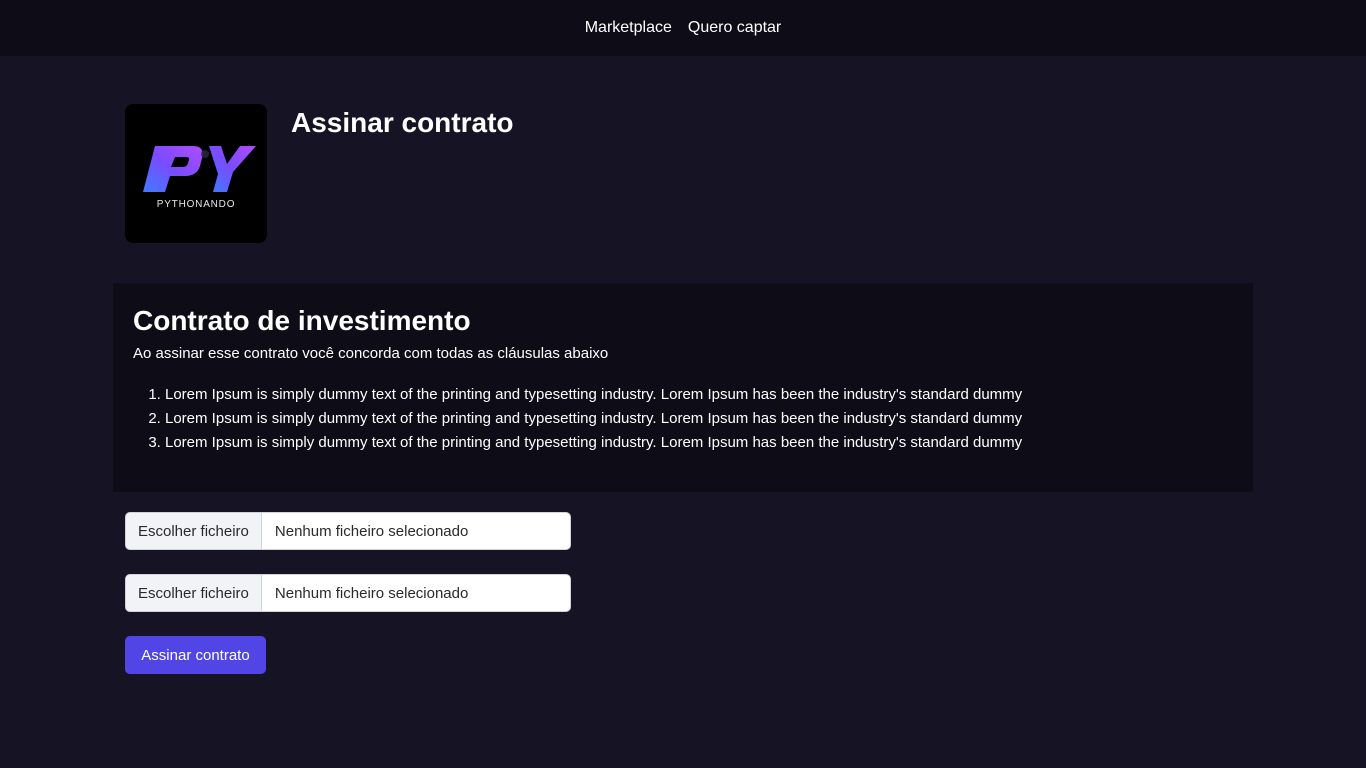  I want to click on page-title: Assinar contrato, so click(402, 122).